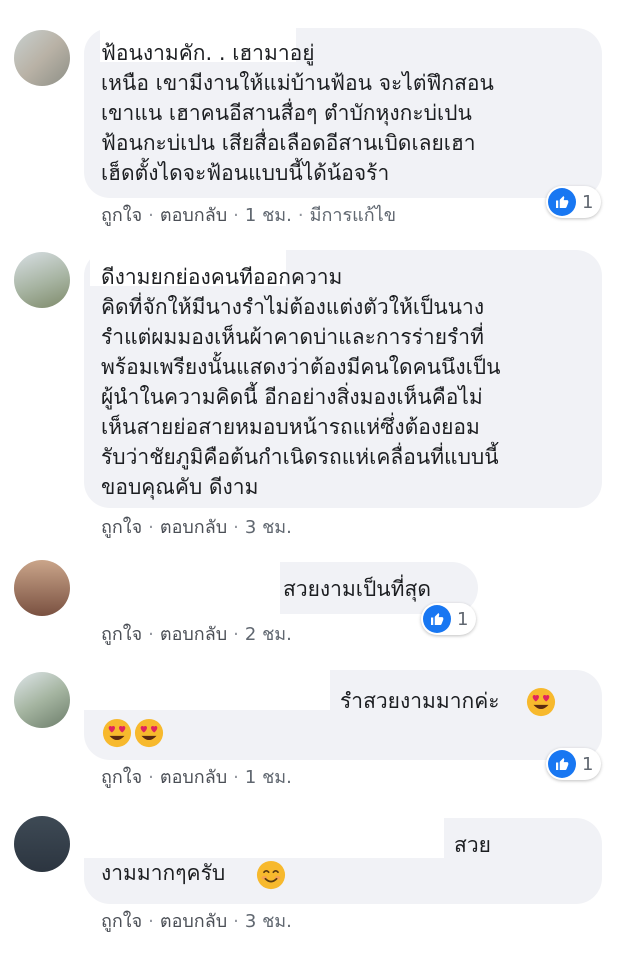 The height and width of the screenshot is (953, 640). I want to click on comment-meta: ถูกใจ · ตอบกลับ · 1 ชม., so click(196, 778).